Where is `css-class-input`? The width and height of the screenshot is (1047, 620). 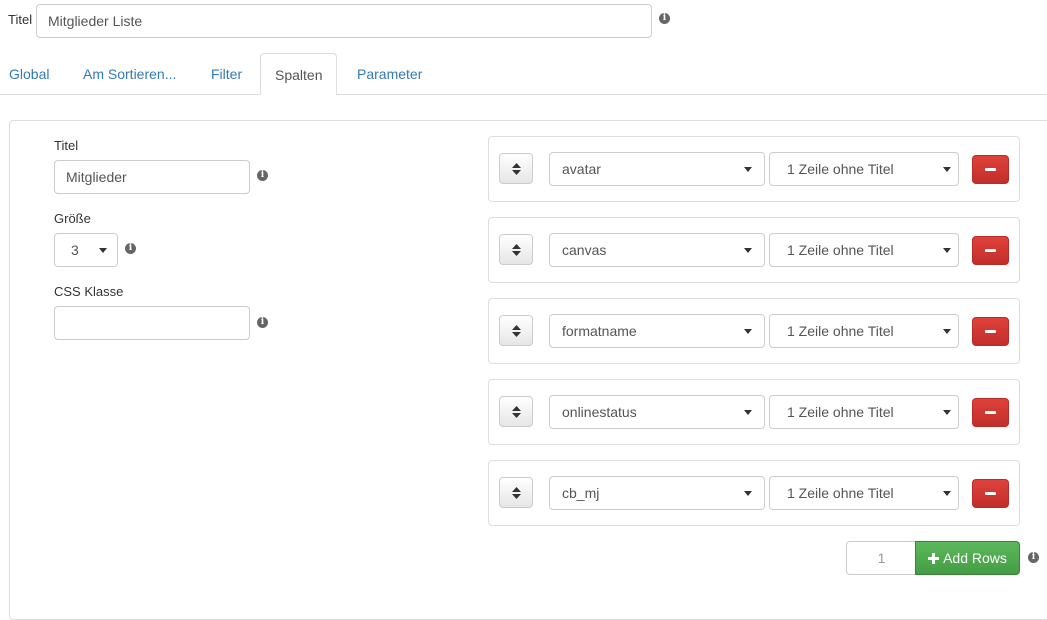 css-class-input is located at coordinates (152, 323).